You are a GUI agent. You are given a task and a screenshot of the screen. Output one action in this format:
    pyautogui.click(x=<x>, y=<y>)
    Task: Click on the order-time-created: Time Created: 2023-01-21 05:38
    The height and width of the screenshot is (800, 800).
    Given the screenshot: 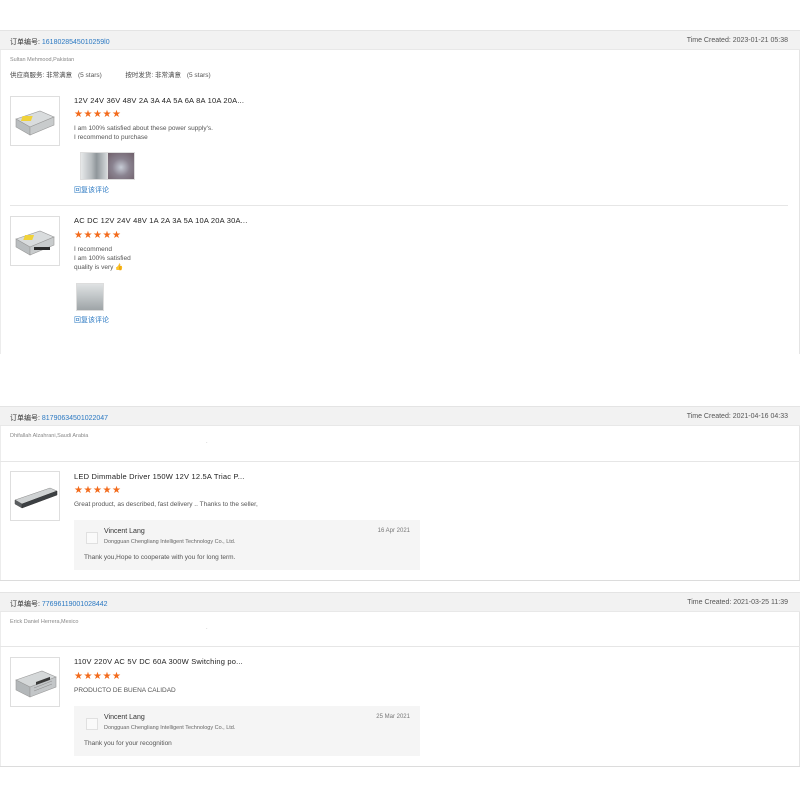 What is the action you would take?
    pyautogui.click(x=737, y=40)
    